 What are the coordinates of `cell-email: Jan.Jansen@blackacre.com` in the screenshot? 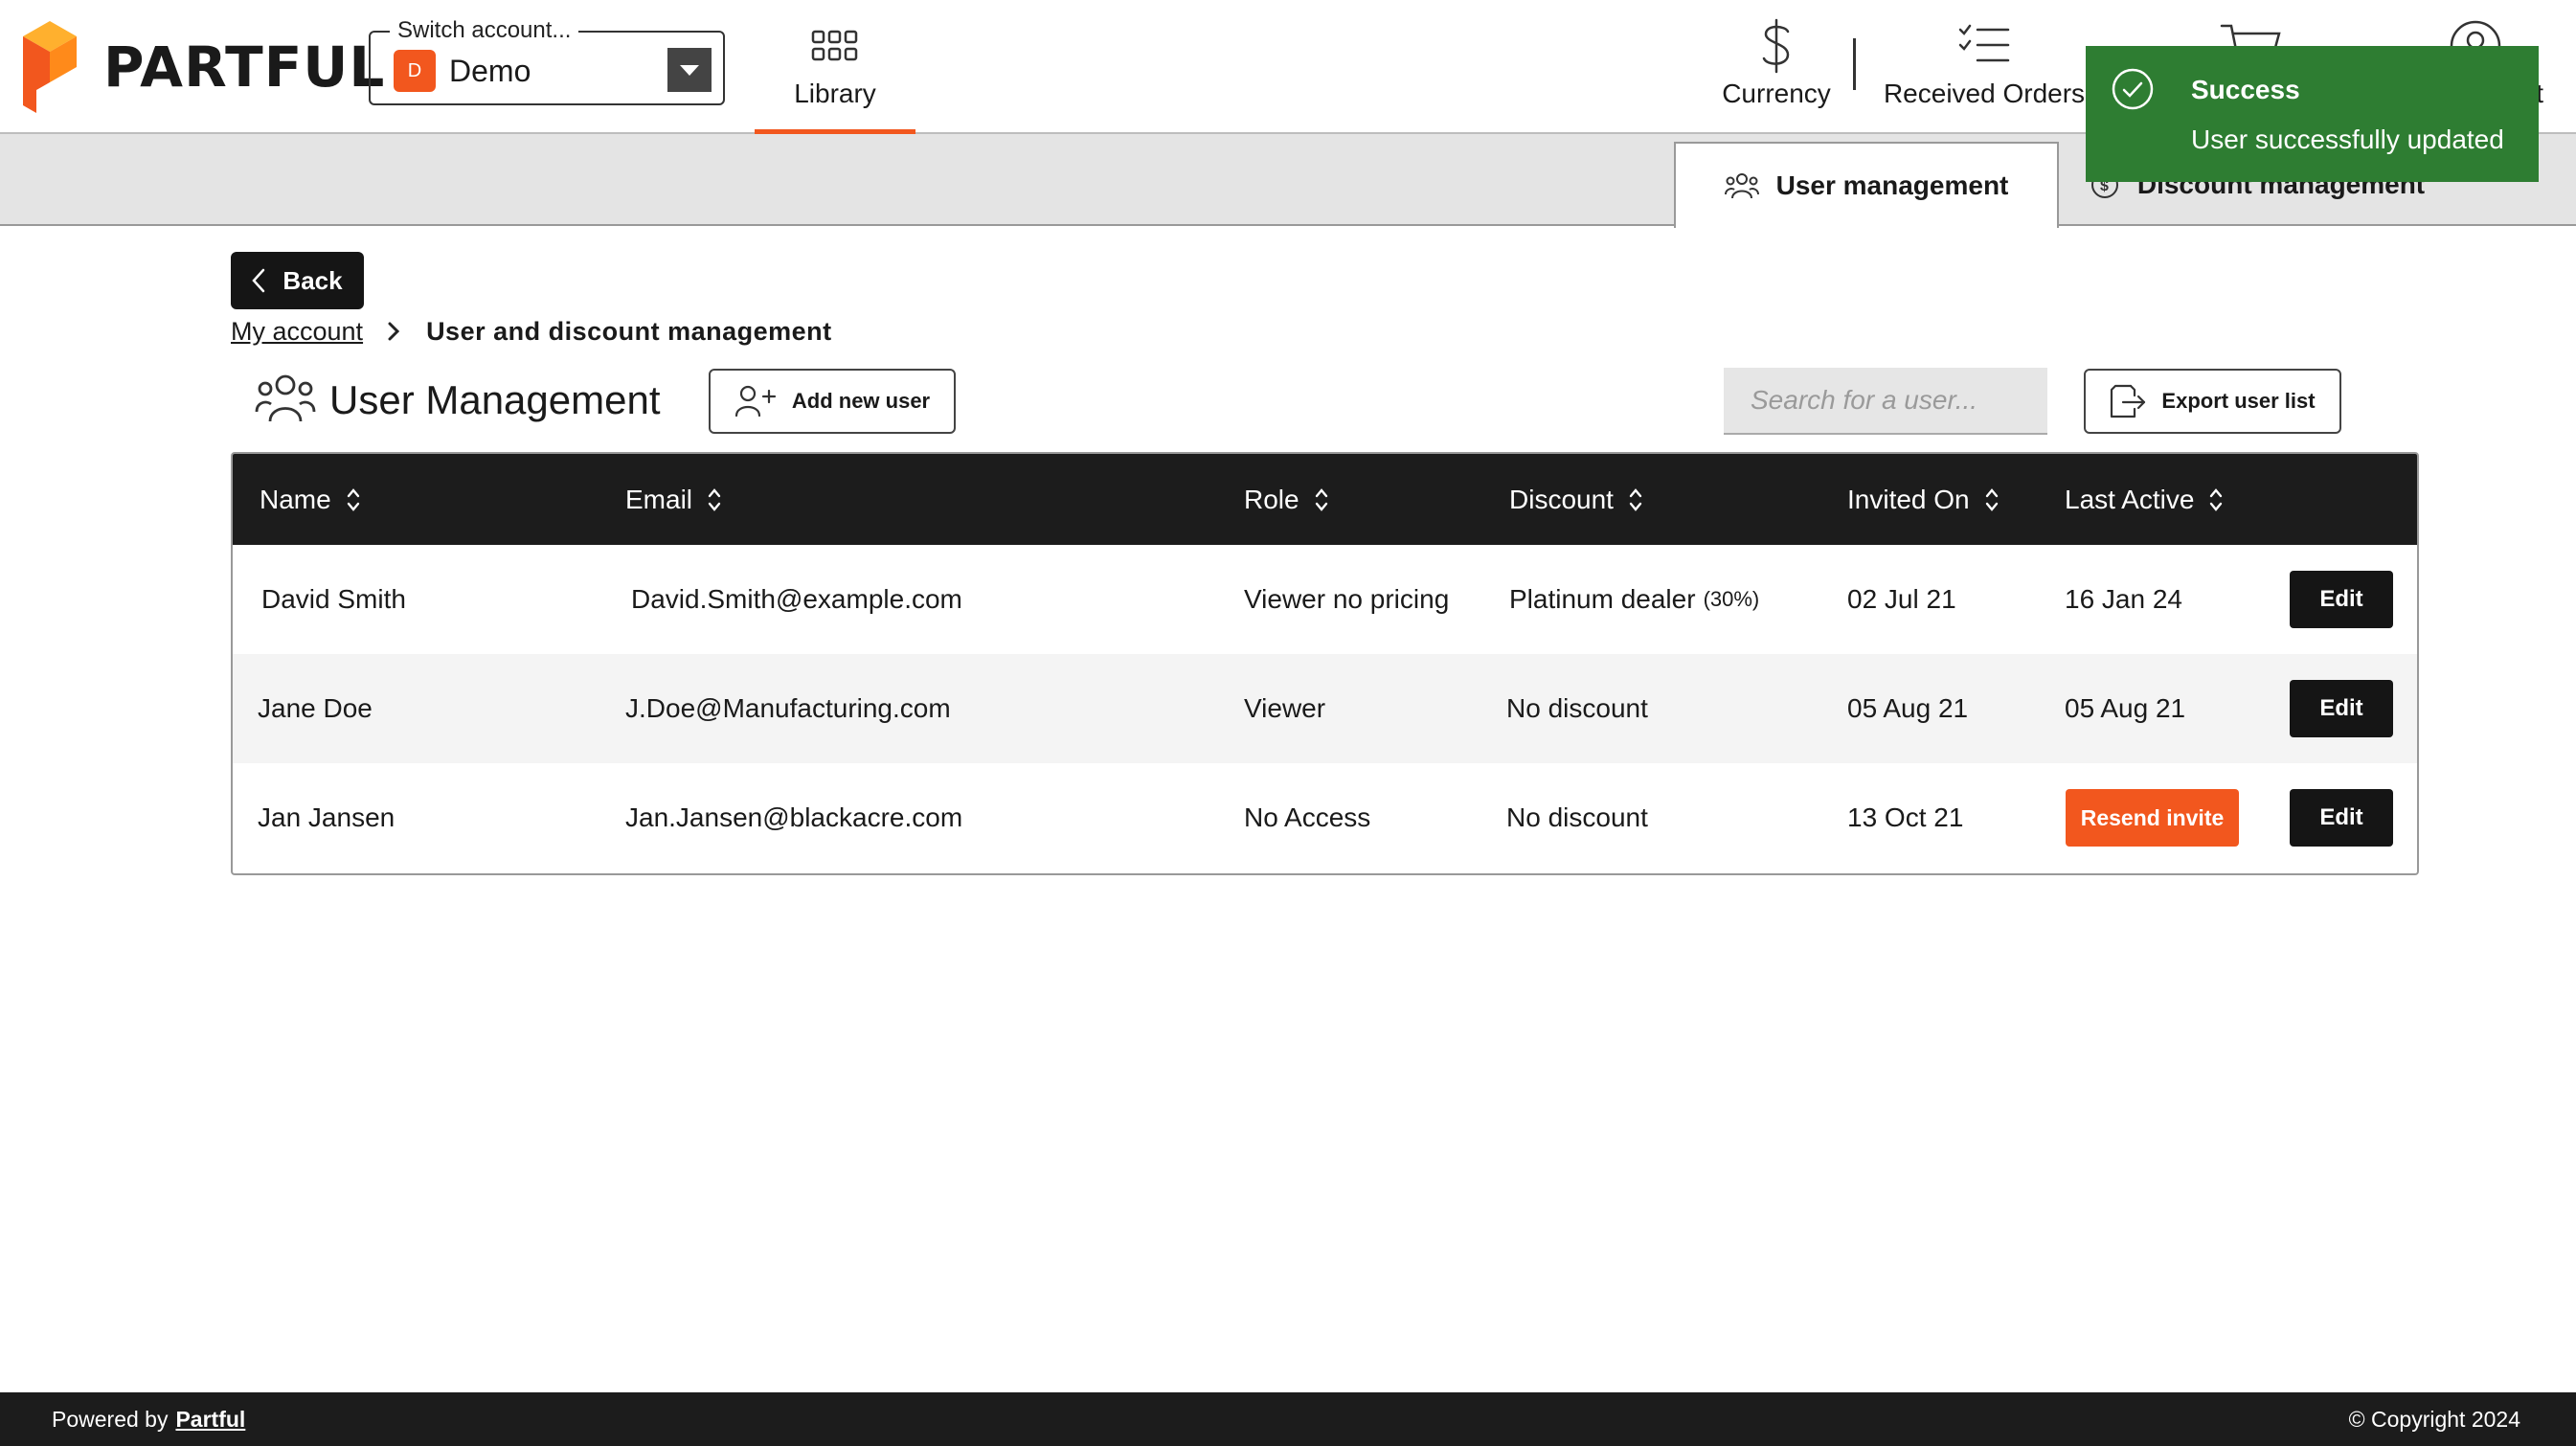 It's located at (794, 817).